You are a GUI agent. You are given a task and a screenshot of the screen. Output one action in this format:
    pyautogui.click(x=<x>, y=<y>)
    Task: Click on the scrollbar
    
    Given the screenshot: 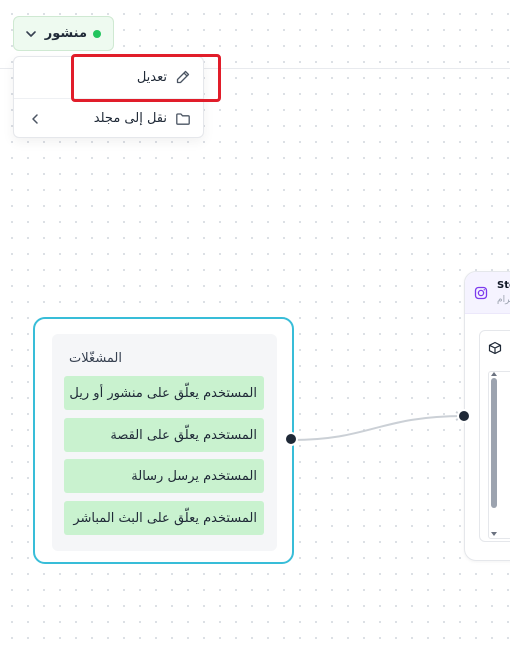 What is the action you would take?
    pyautogui.click(x=494, y=443)
    